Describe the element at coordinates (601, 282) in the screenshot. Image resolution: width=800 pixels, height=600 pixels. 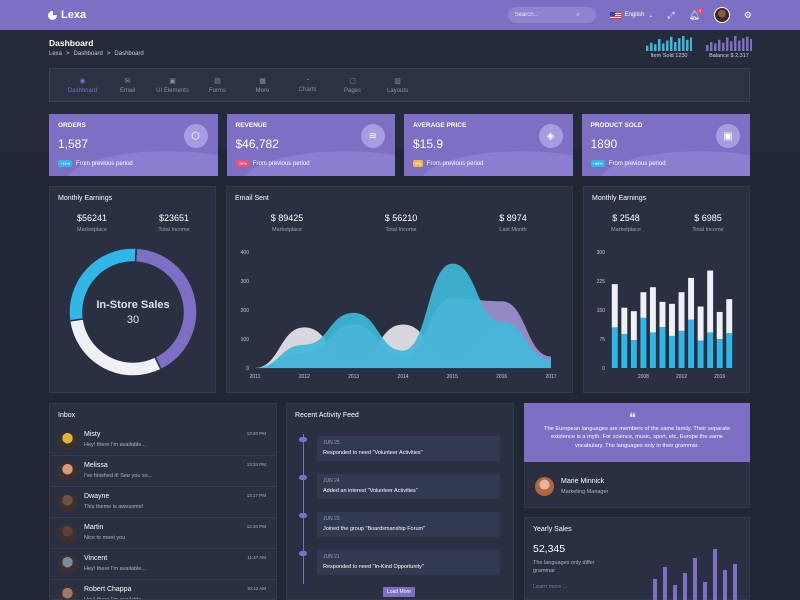
I see `y-tick-label: 225` at that location.